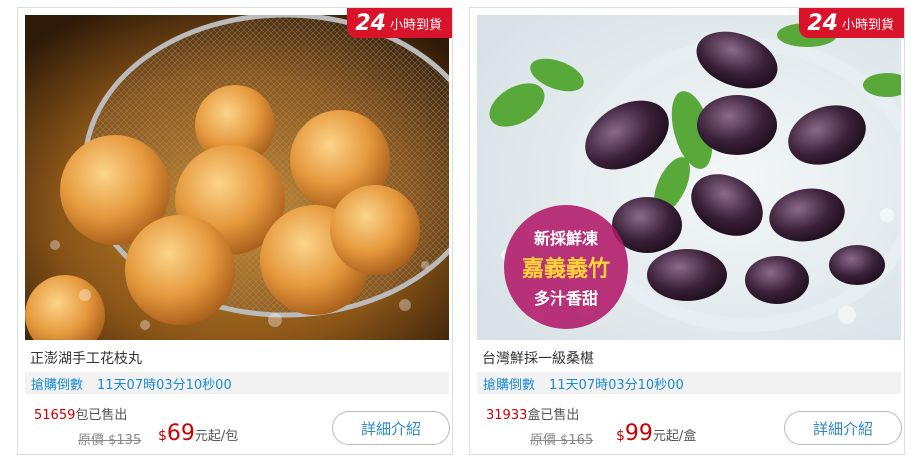 The image size is (920, 459). Describe the element at coordinates (86, 358) in the screenshot. I see `product-title: 正澎湖手工花枝丸` at that location.